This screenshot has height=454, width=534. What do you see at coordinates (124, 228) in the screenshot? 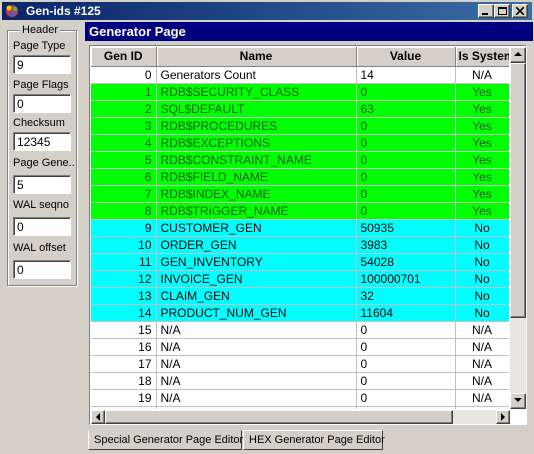
I see `cell-gen-id: 9` at bounding box center [124, 228].